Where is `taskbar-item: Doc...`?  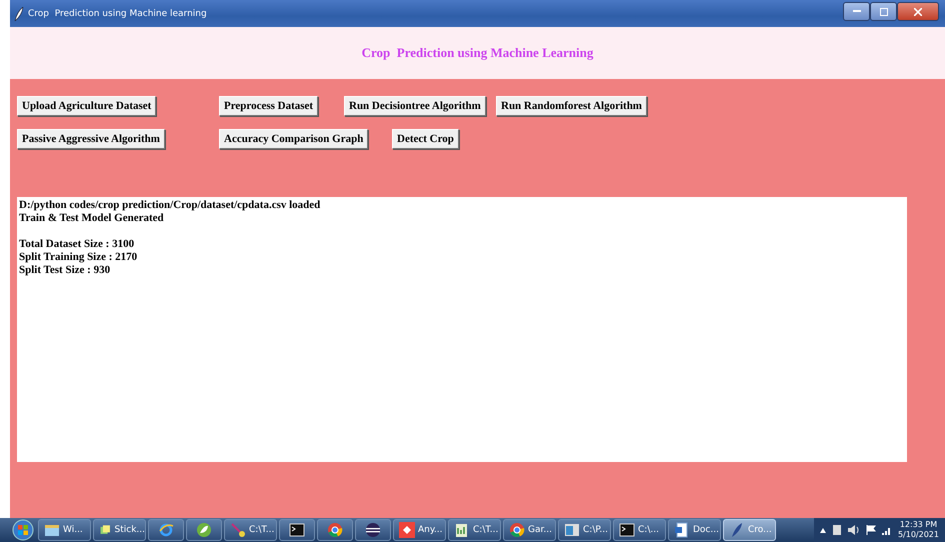 taskbar-item: Doc... is located at coordinates (694, 530).